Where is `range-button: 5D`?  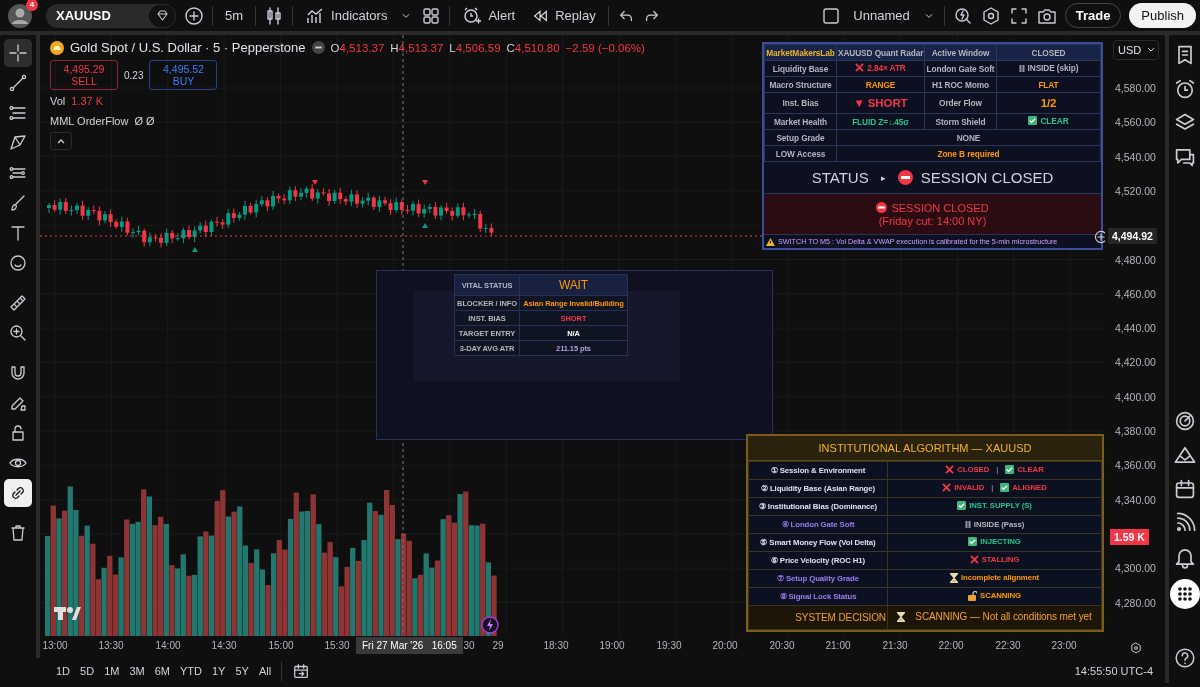
range-button: 5D is located at coordinates (87, 670).